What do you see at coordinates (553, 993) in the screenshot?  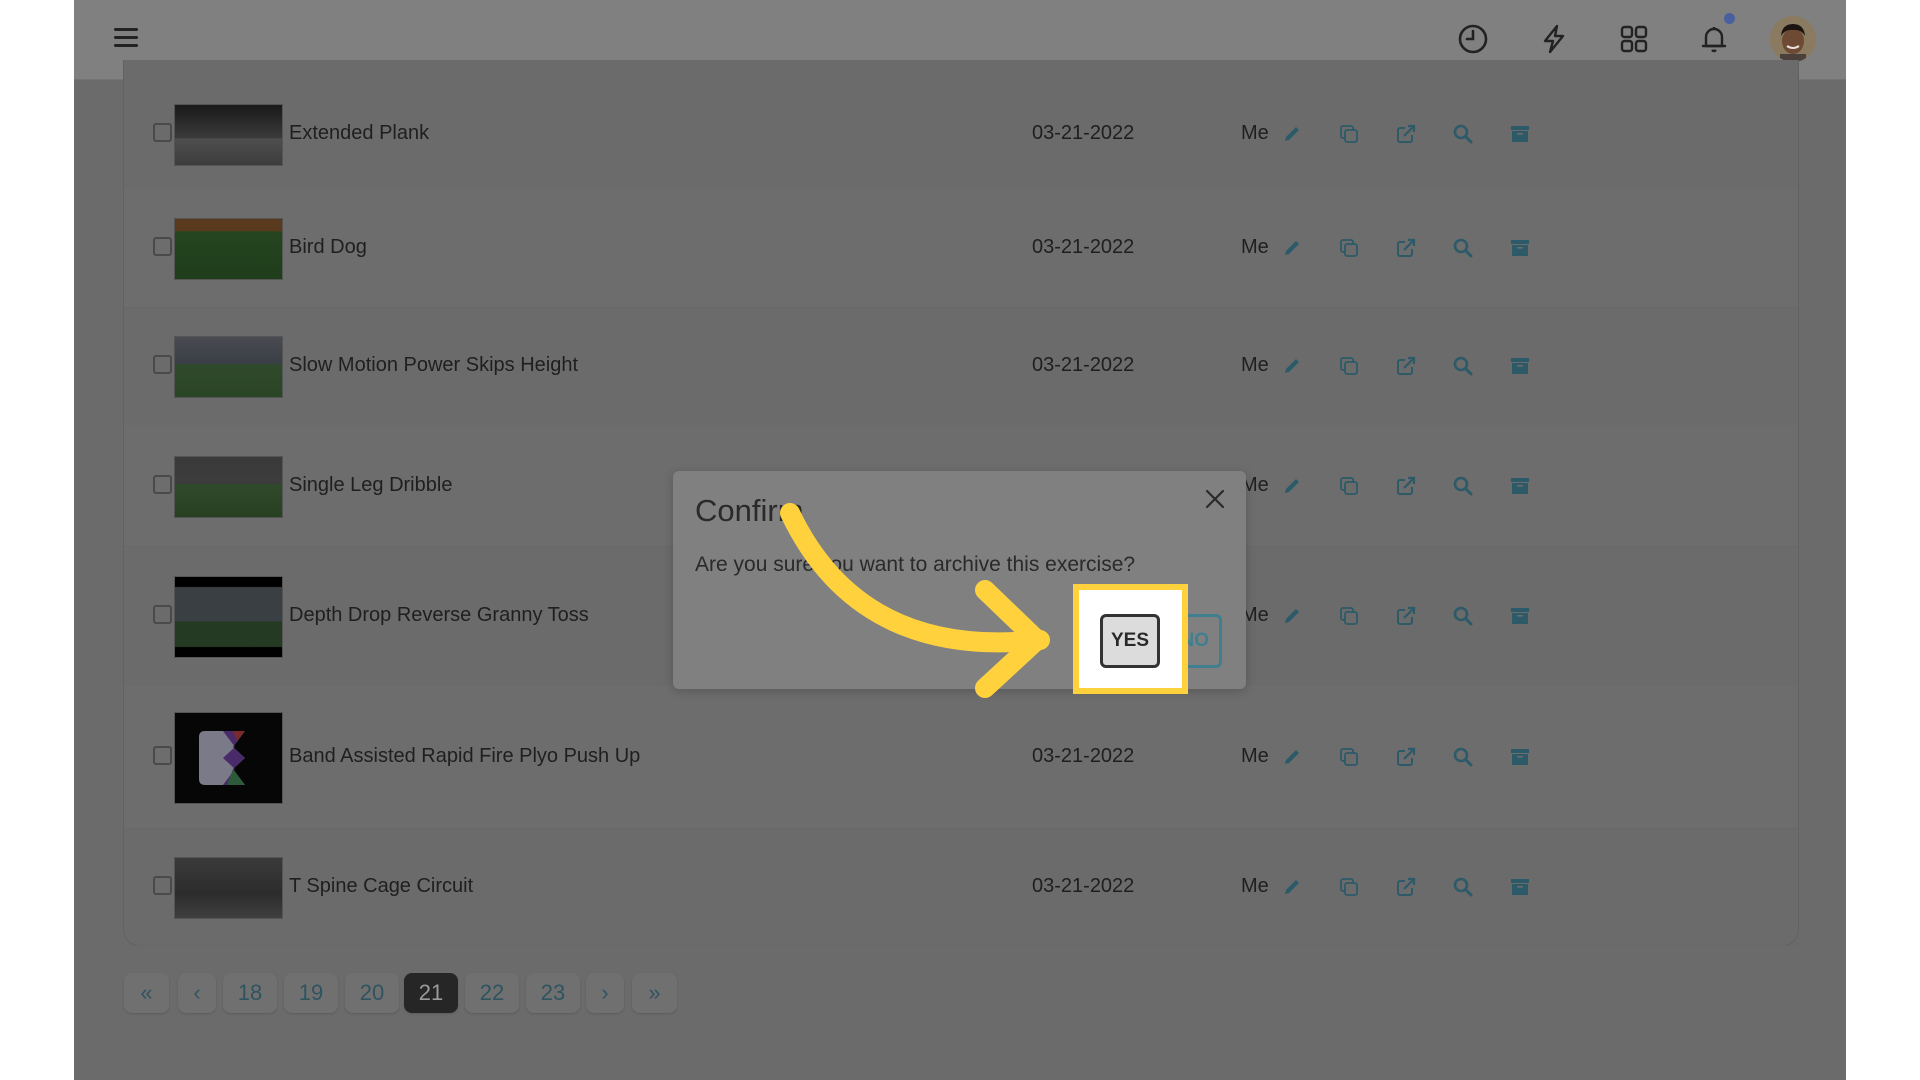 I see `page-button: 23` at bounding box center [553, 993].